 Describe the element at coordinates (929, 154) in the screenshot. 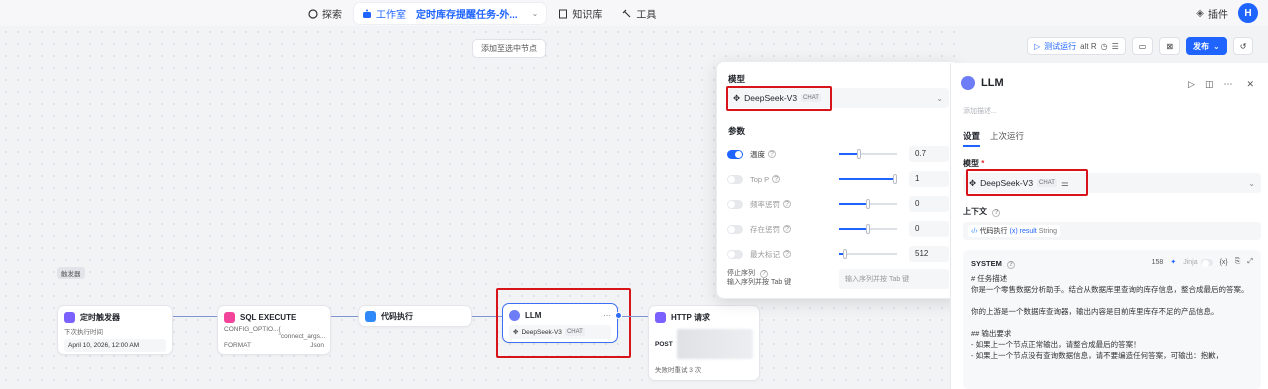

I see `temperature-value: 0.7` at that location.